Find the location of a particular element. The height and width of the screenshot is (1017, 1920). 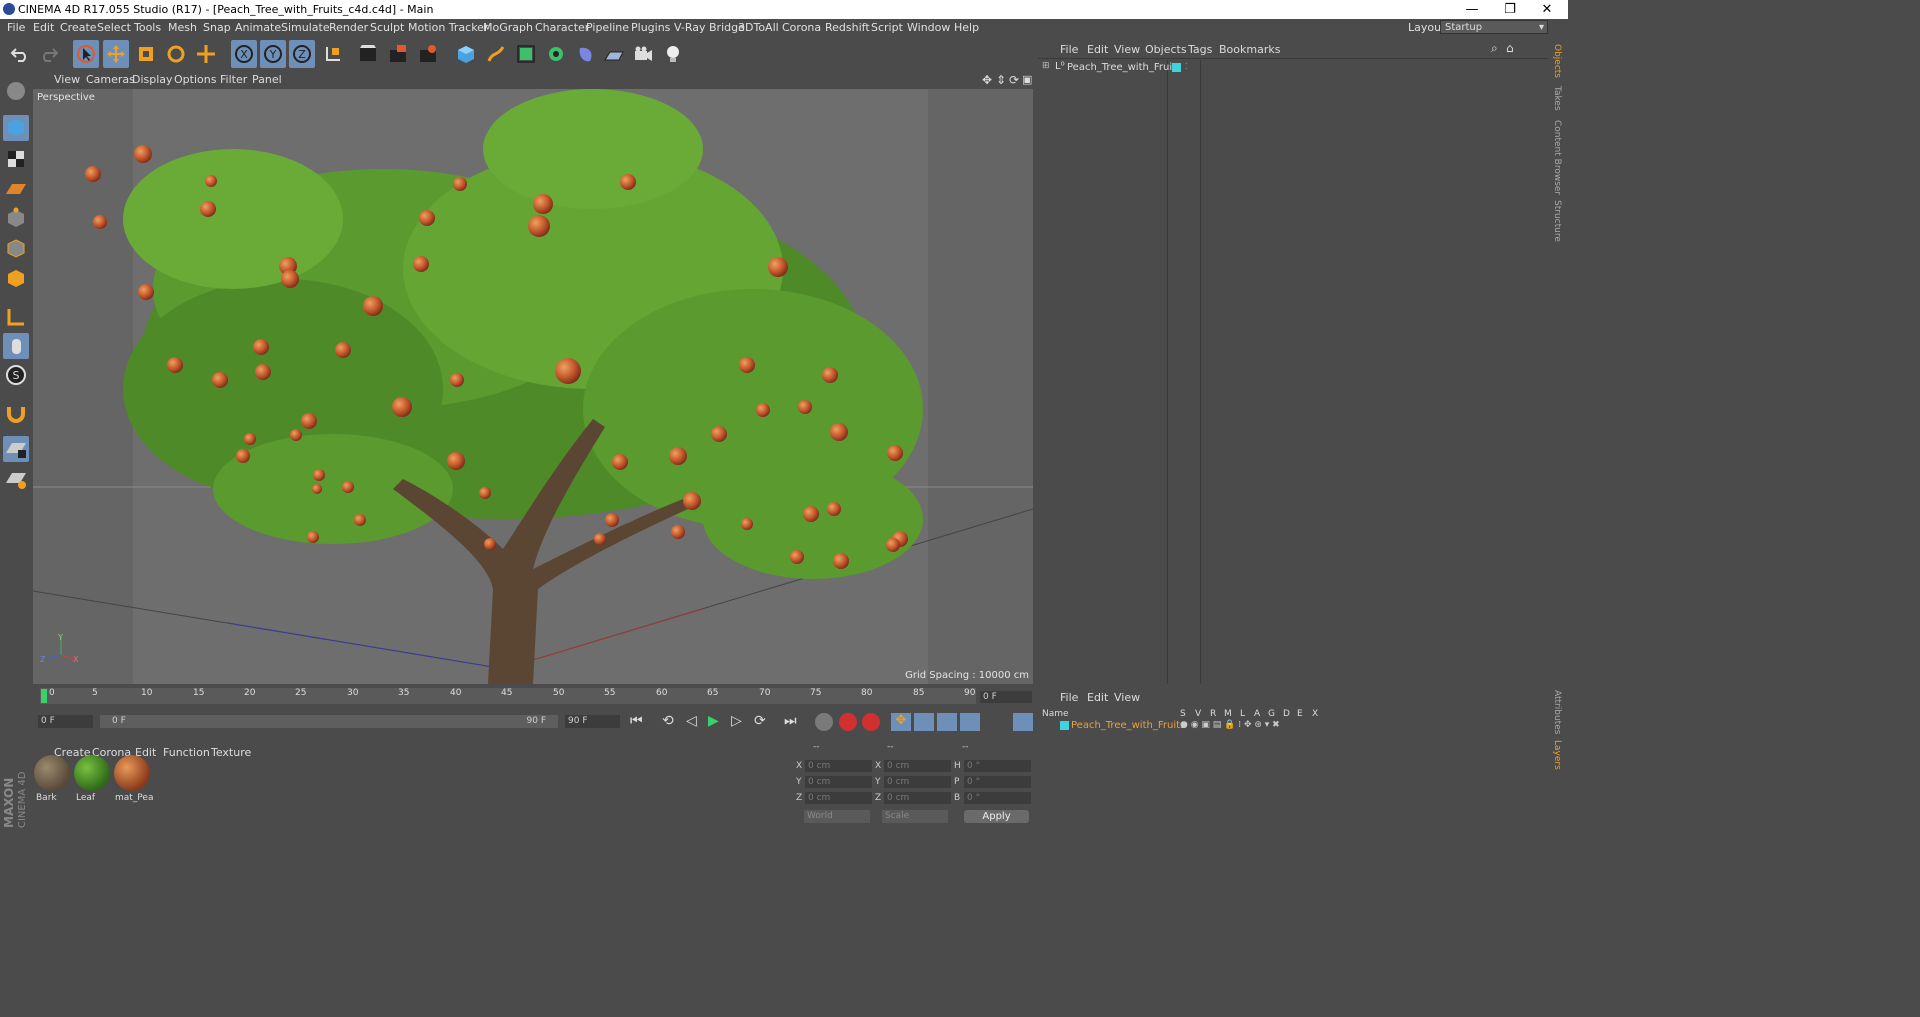

layer-menu-file: File is located at coordinates (1069, 697).